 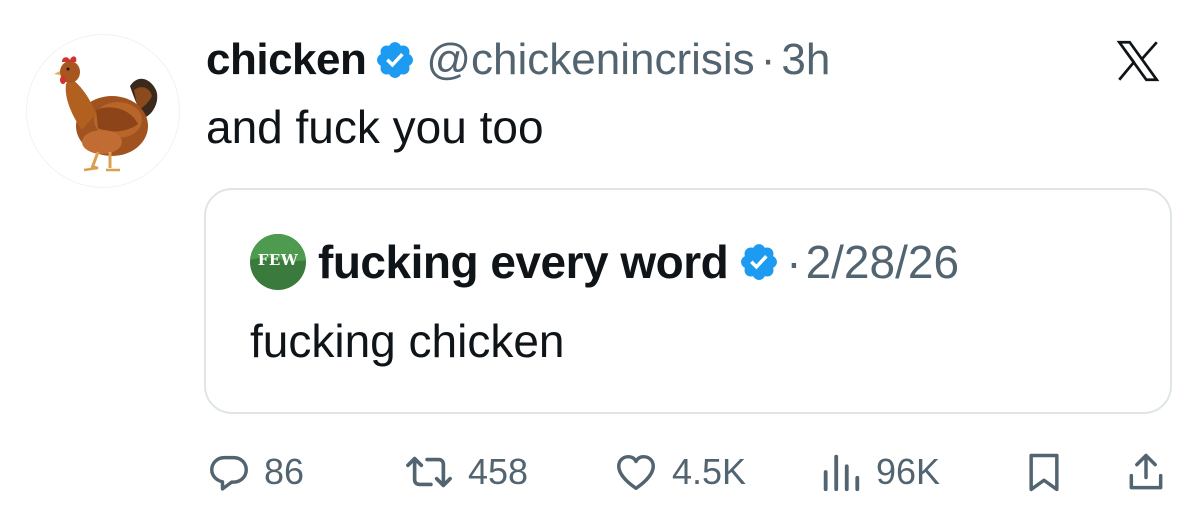 I want to click on tweet-header: chicken @chickenincrisis · 3h, so click(x=518, y=60).